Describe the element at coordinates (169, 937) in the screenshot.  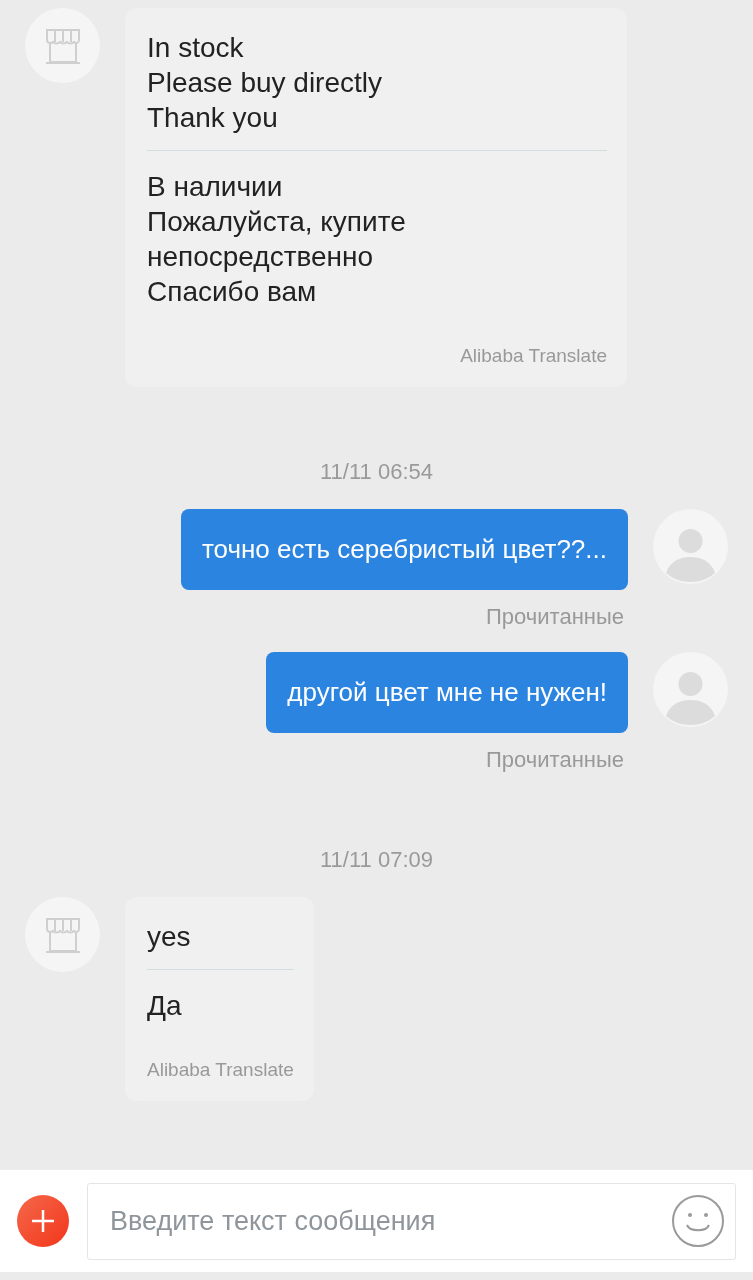
I see `message-text: yes` at that location.